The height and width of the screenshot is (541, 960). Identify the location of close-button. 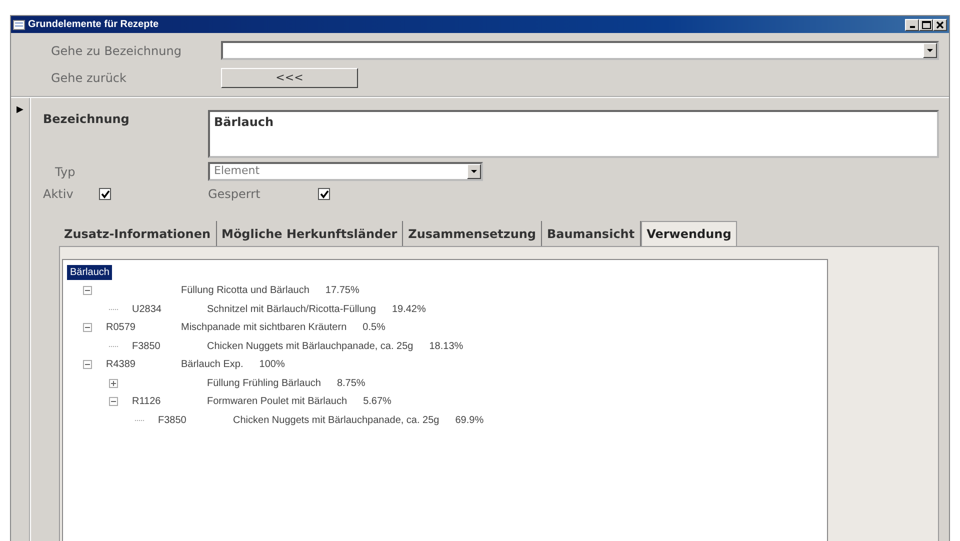
(940, 24).